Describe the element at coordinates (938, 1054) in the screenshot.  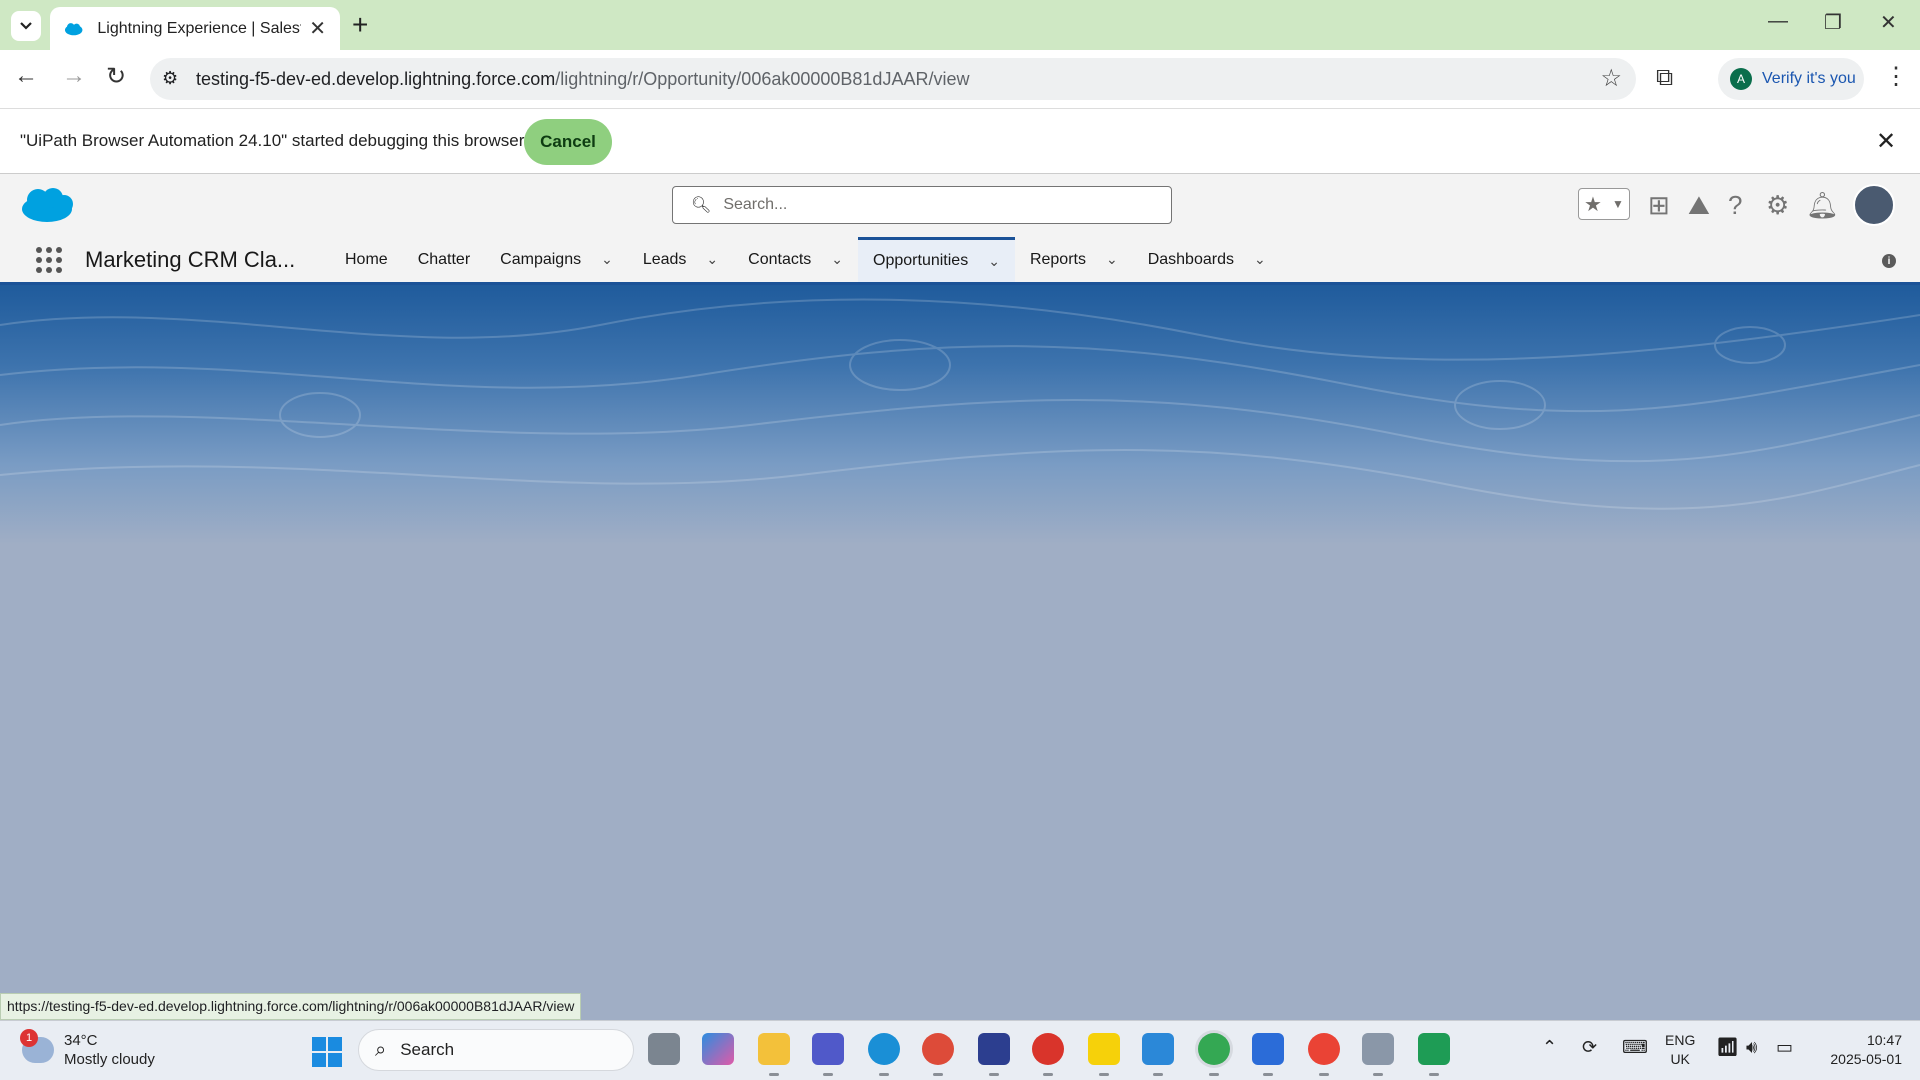
I see `chrome-profile-d-icon` at that location.